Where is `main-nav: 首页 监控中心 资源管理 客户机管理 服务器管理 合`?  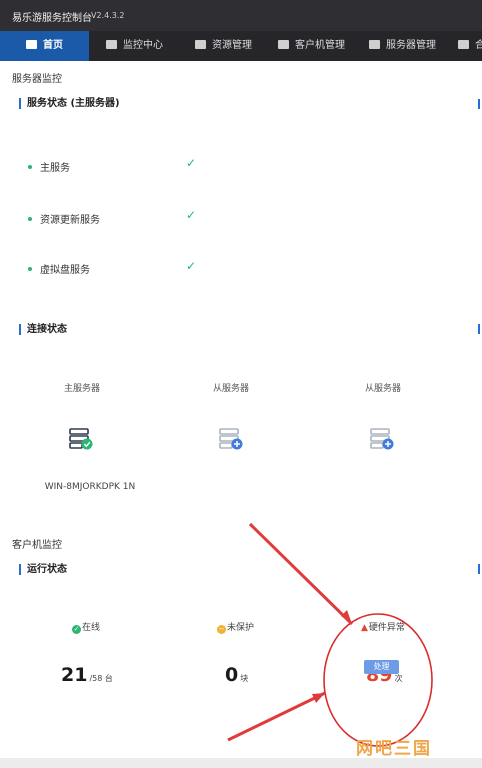 main-nav: 首页 监控中心 资源管理 客户机管理 服务器管理 合 is located at coordinates (241, 46).